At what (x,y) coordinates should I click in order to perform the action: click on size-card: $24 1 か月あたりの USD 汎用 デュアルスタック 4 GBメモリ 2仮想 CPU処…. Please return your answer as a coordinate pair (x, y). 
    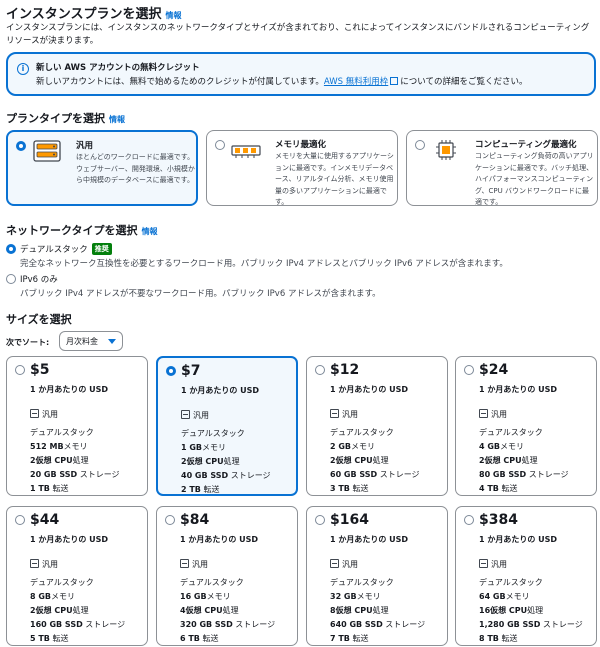
    Looking at the image, I should click on (526, 426).